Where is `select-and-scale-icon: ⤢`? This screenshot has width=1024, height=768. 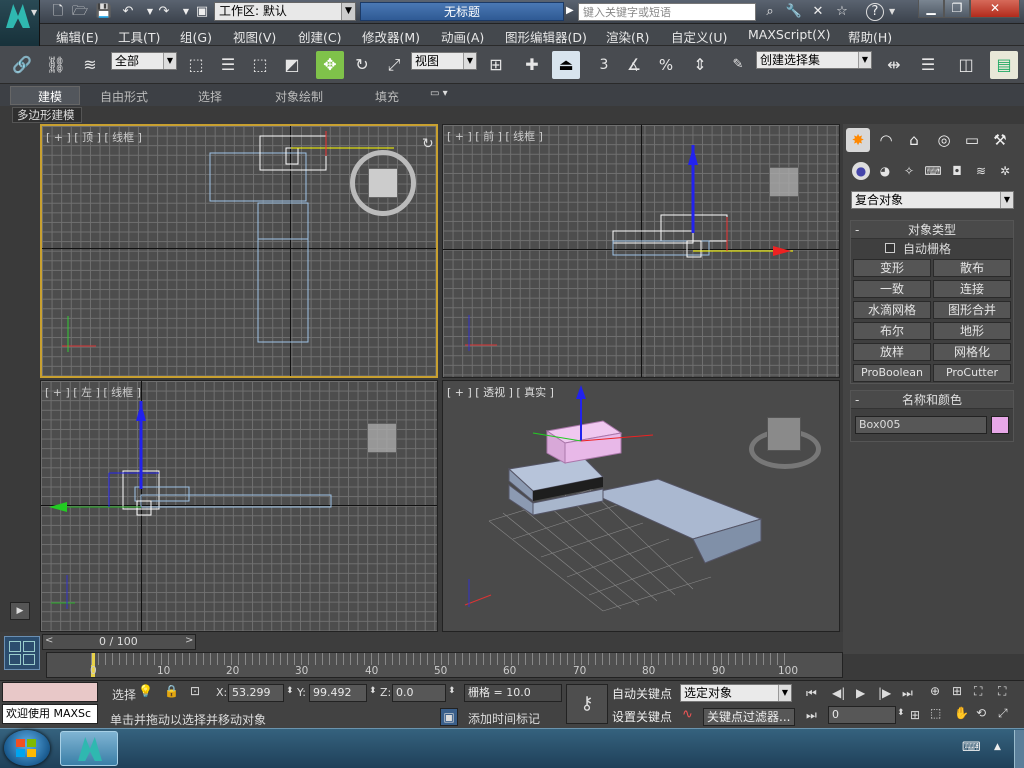
select-and-scale-icon: ⤢ is located at coordinates (394, 65).